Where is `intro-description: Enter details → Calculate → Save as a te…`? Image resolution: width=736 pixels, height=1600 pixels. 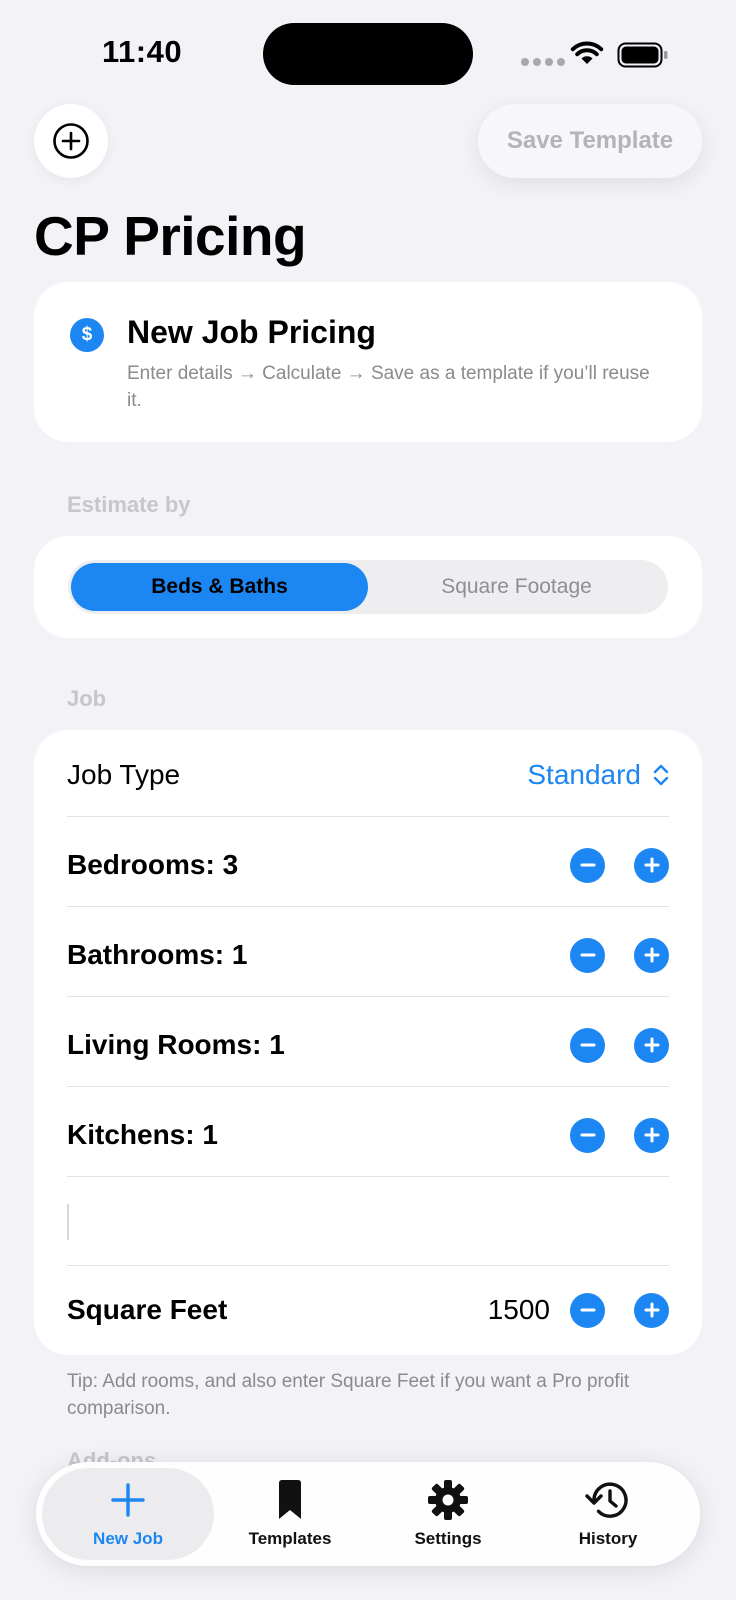 intro-description: Enter details → Calculate → Save as a te… is located at coordinates (388, 387).